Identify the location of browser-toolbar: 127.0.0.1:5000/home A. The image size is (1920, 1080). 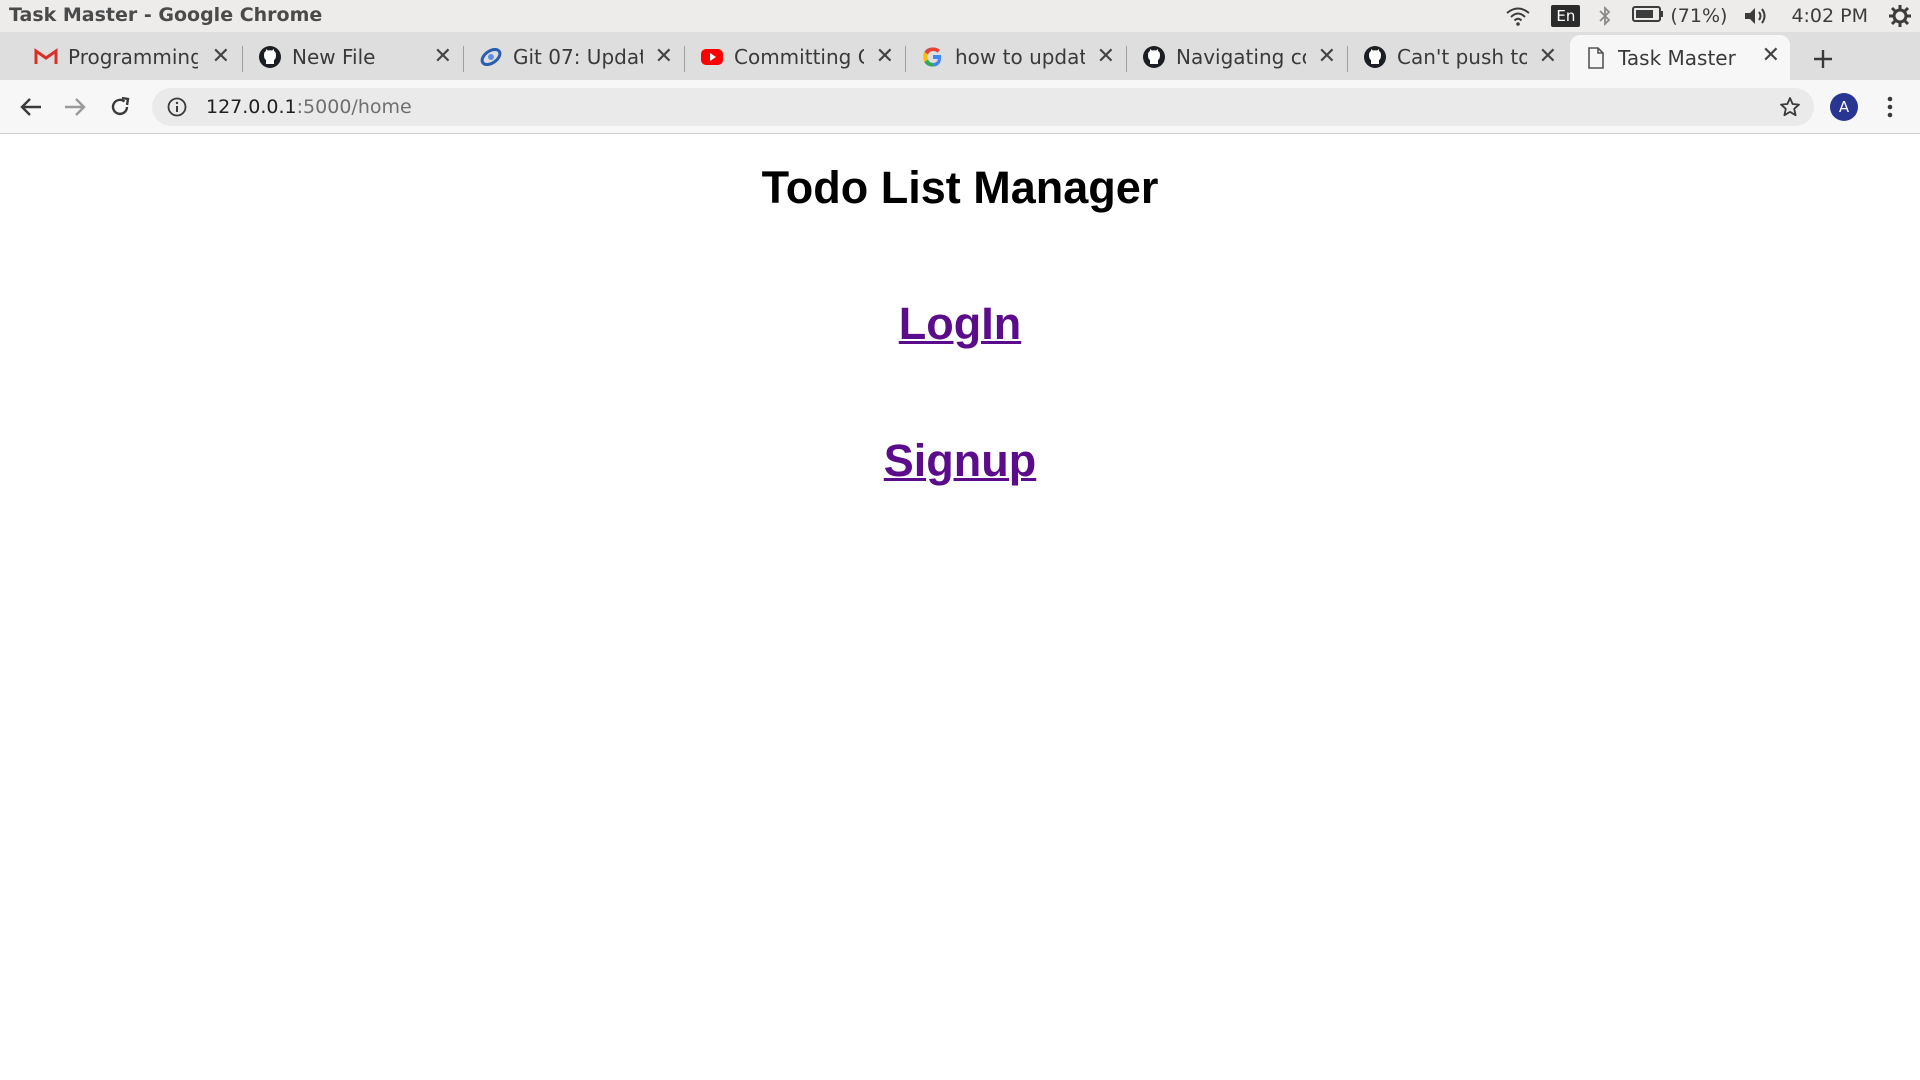
(960, 107).